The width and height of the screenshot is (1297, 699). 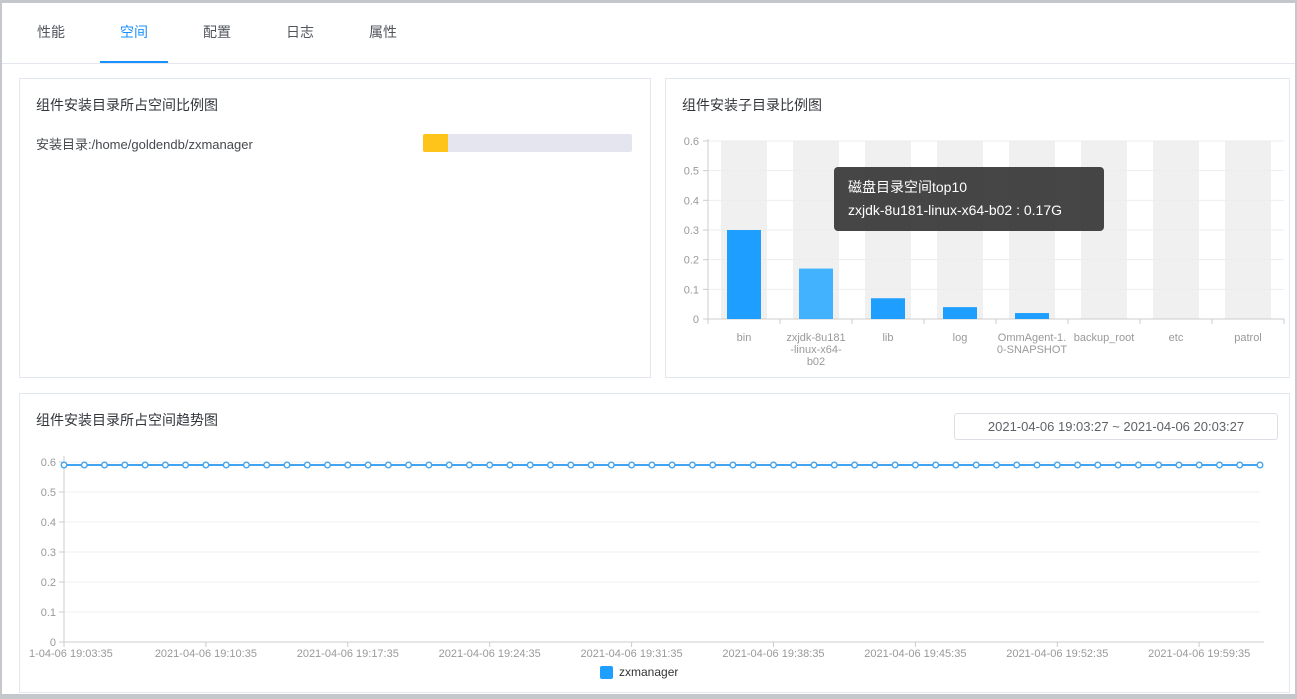 I want to click on space-usage-progress-fill, so click(x=436, y=143).